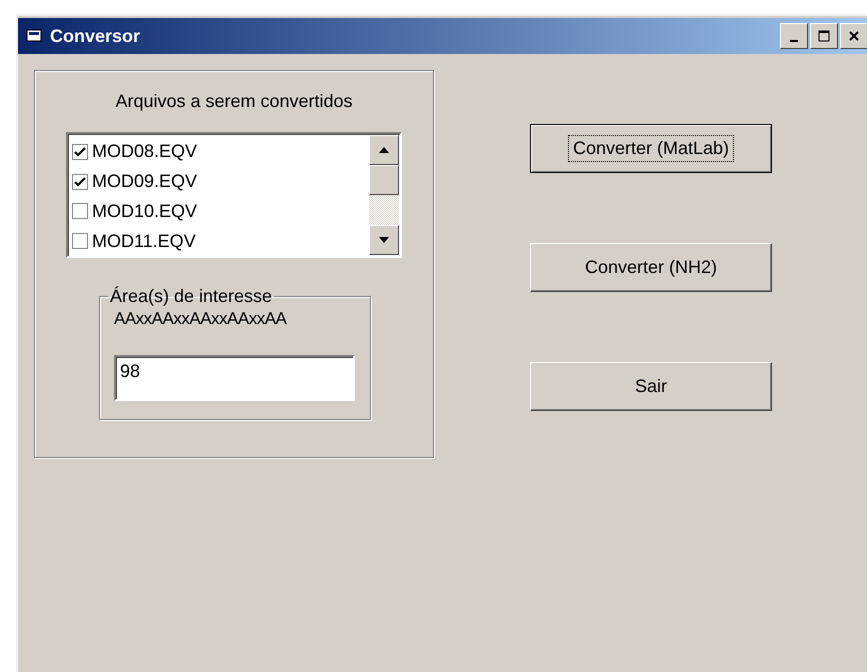 This screenshot has width=867, height=672. Describe the element at coordinates (145, 151) in the screenshot. I see `file-name: MOD08.EQV` at that location.